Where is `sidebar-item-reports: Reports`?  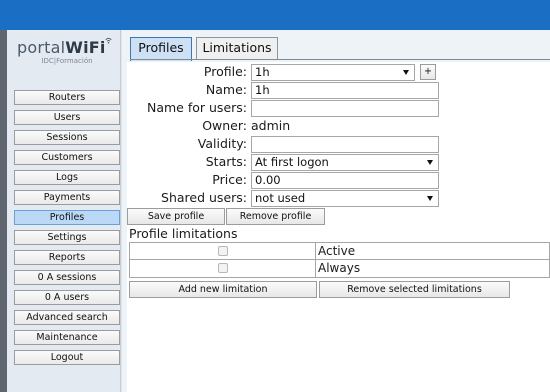
sidebar-item-reports: Reports is located at coordinates (67, 257).